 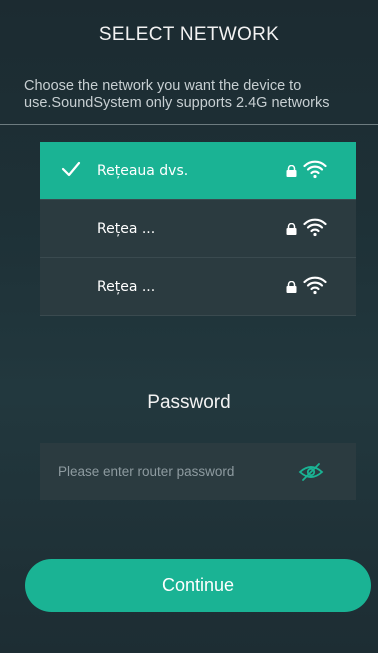 I want to click on page-title: SELECT NETWORK, so click(x=189, y=34).